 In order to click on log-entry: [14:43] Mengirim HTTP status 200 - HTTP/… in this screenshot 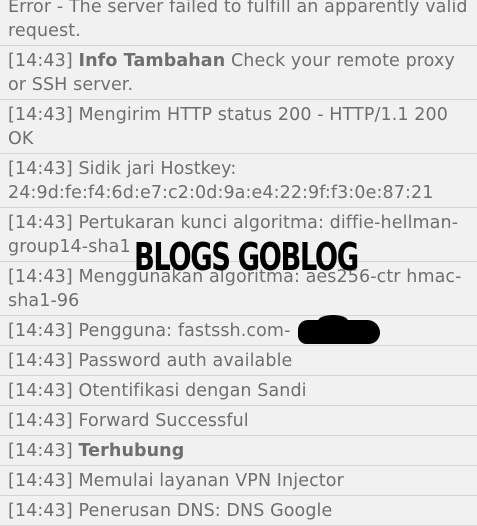, I will do `click(238, 127)`.